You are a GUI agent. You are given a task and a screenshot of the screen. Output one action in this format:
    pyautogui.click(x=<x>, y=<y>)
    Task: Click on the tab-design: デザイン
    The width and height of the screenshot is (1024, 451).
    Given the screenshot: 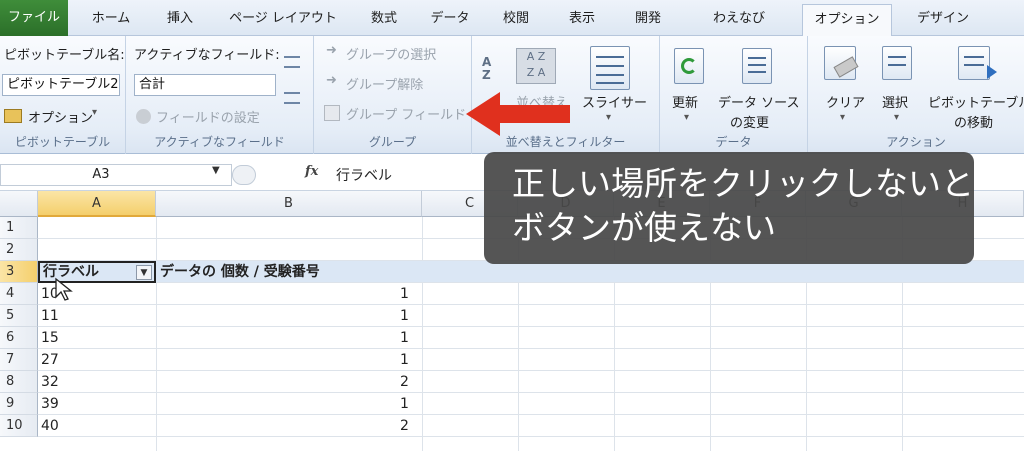 What is the action you would take?
    pyautogui.click(x=943, y=20)
    